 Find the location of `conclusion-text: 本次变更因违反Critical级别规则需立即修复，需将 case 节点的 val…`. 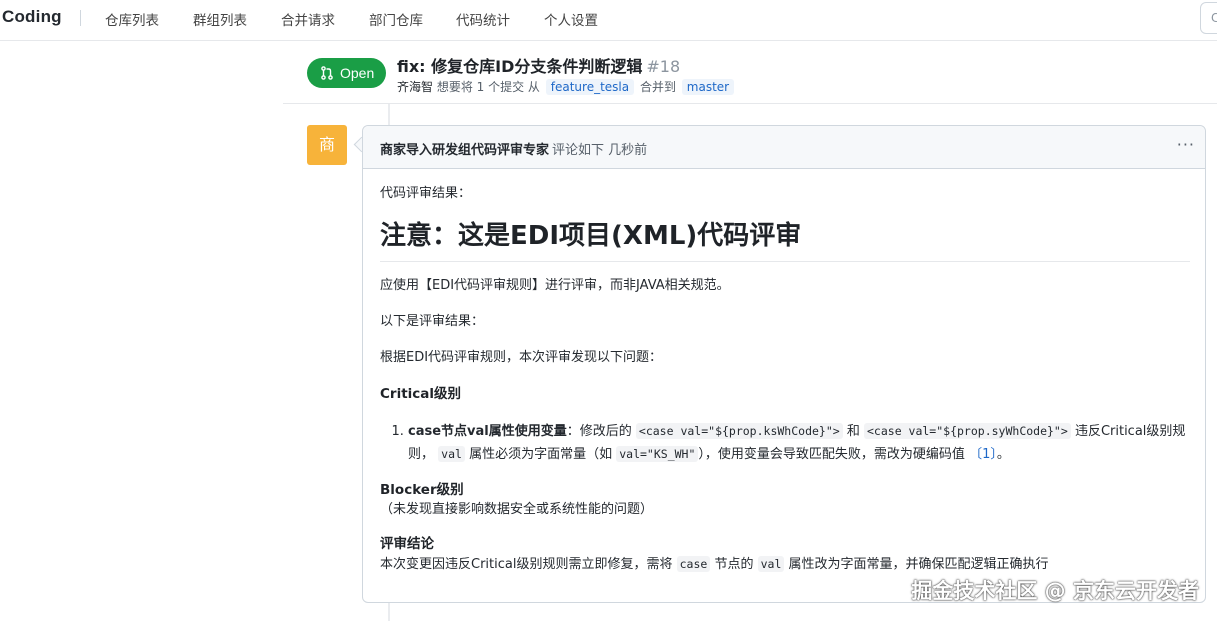

conclusion-text: 本次变更因违反Critical级别规则需立即修复，需将 case 节点的 val… is located at coordinates (785, 564).